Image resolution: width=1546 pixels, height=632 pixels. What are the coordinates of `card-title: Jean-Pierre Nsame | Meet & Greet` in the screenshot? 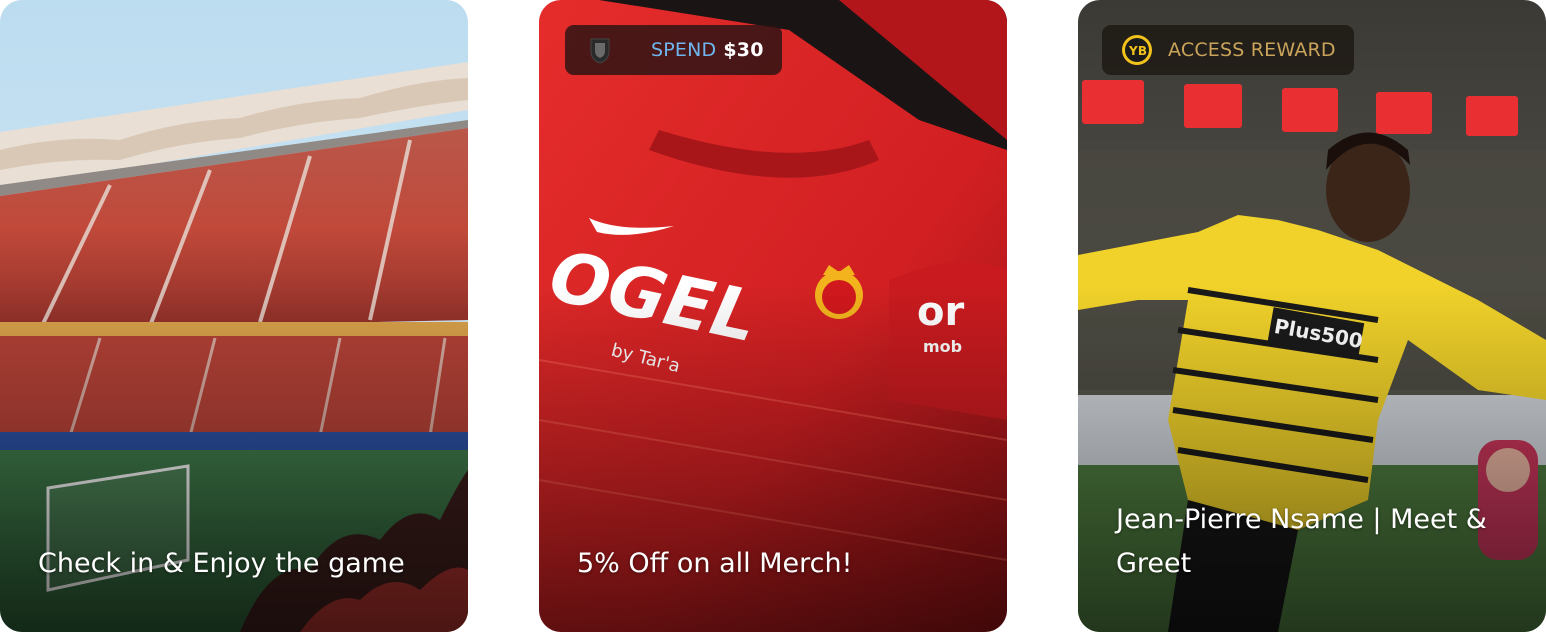 It's located at (1301, 541).